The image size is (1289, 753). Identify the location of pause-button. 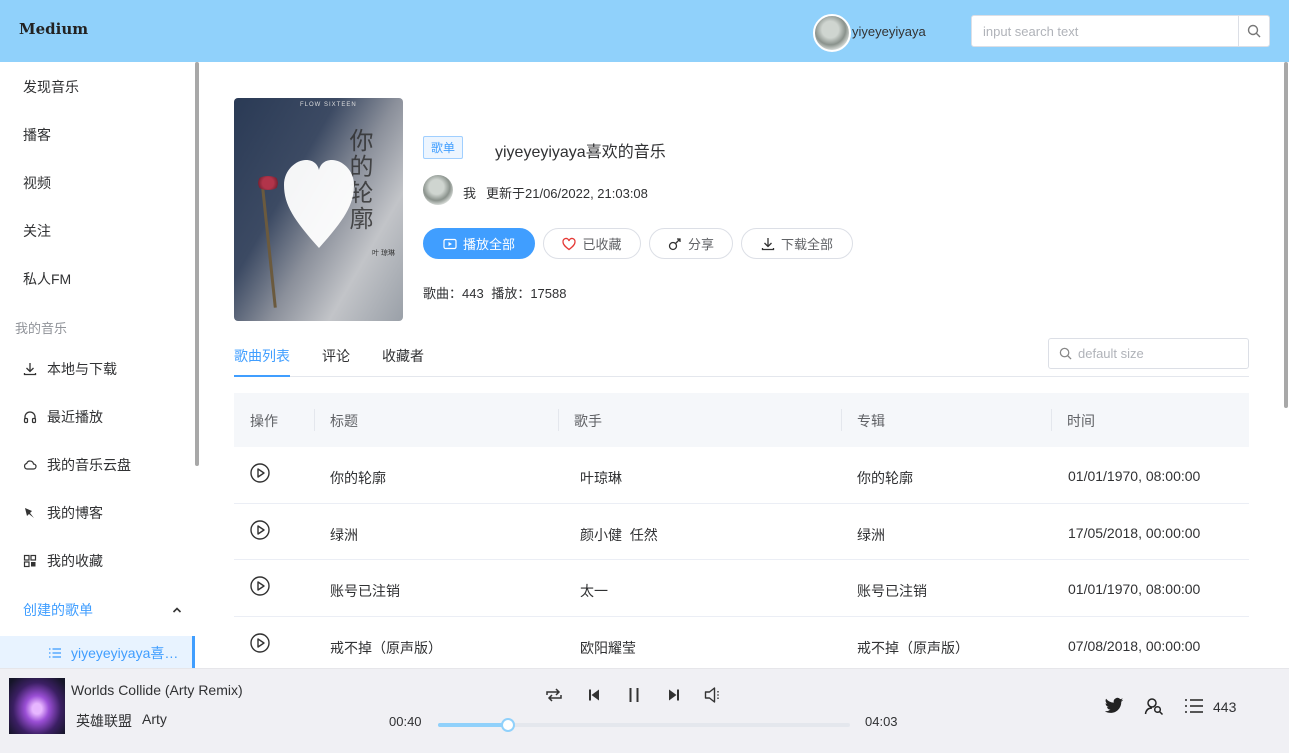
(634, 695).